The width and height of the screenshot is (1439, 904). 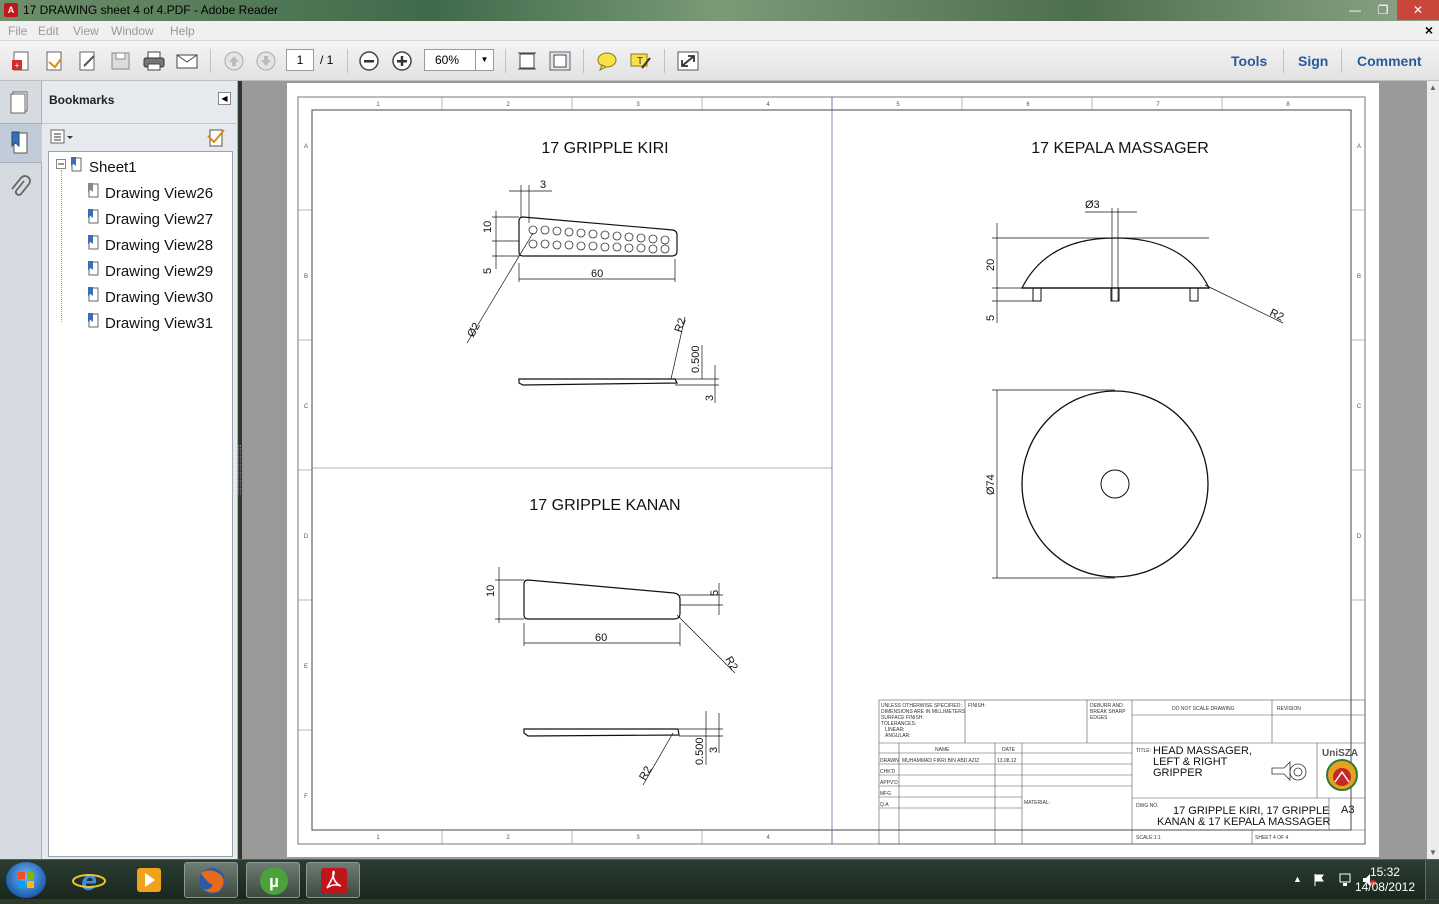 I want to click on tree-collapse-icon, so click(x=61, y=164).